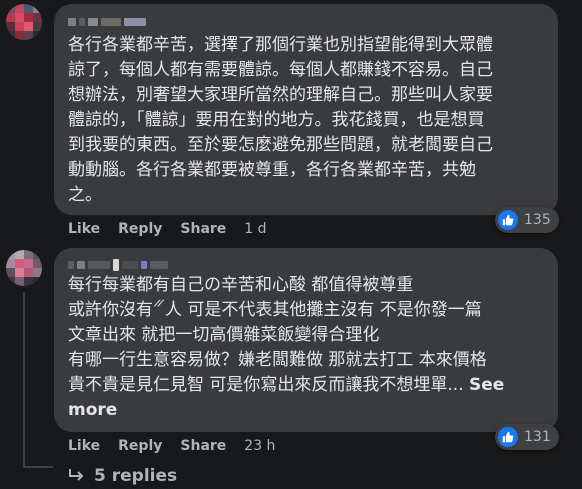 The height and width of the screenshot is (489, 582). I want to click on timestamp: 1 d, so click(255, 229).